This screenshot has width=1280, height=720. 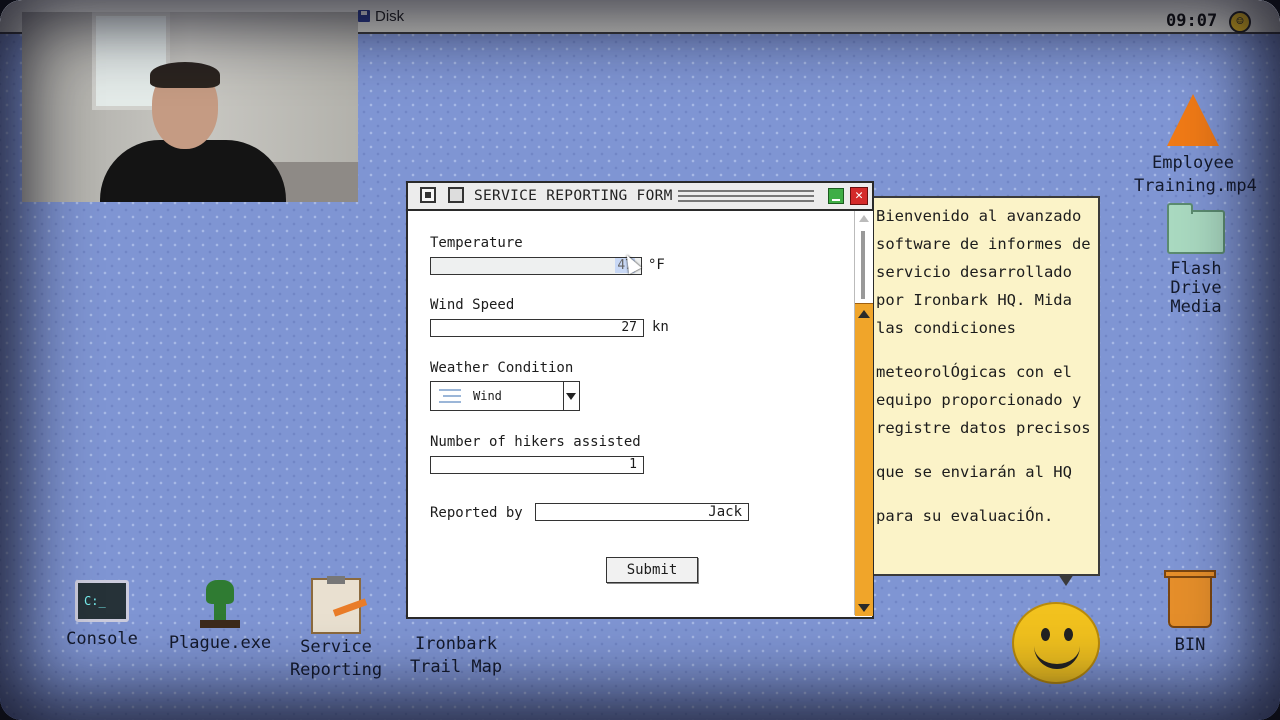 What do you see at coordinates (476, 513) in the screenshot?
I see `reported-by-label: Reported by` at bounding box center [476, 513].